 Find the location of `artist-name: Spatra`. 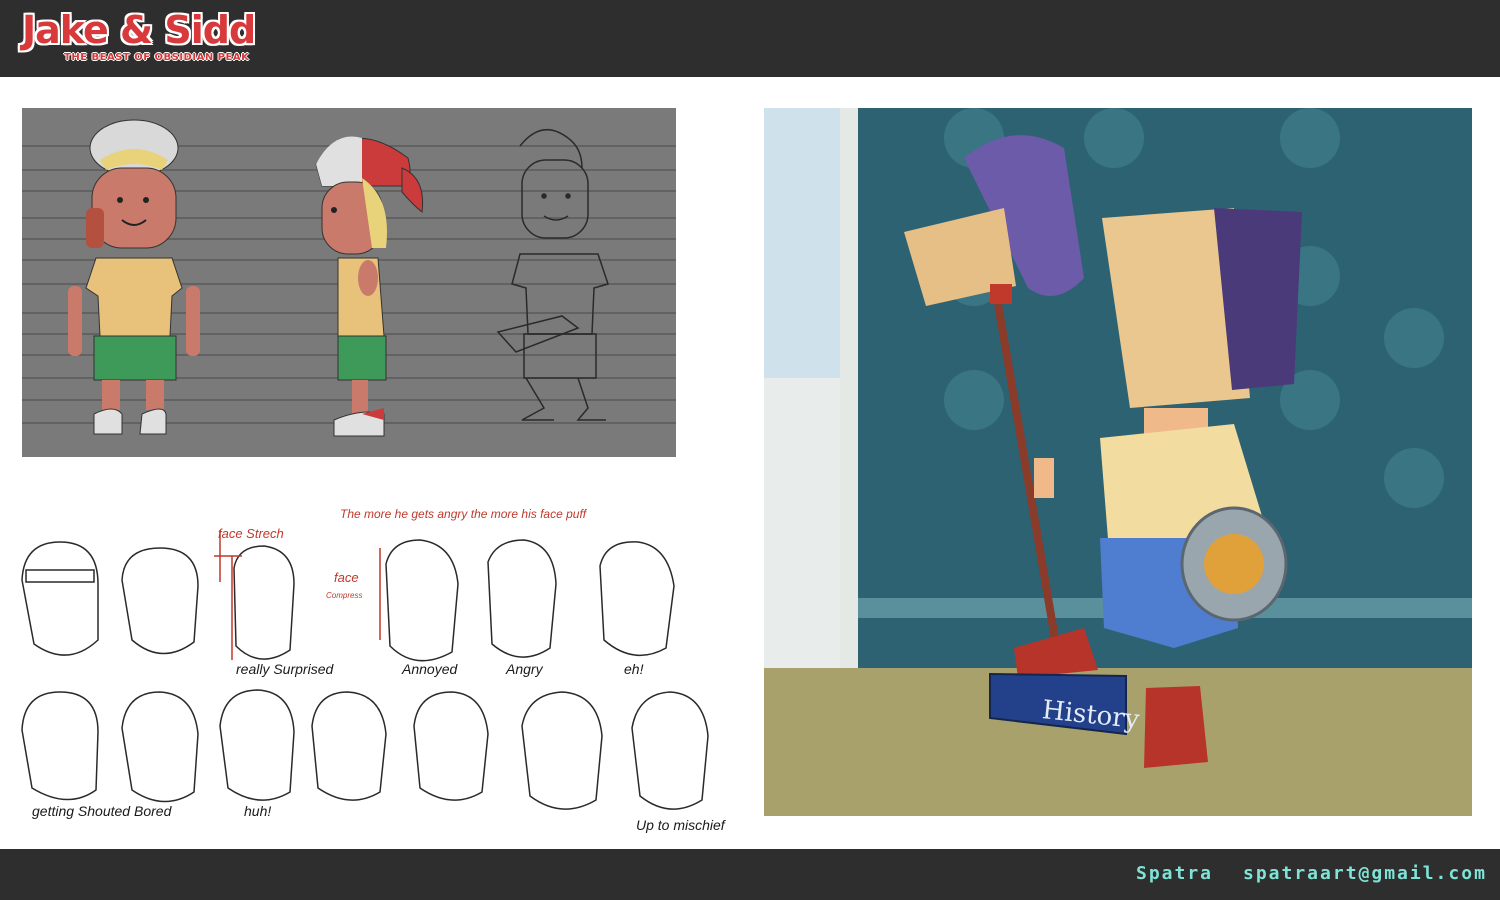

artist-name: Spatra is located at coordinates (1175, 873).